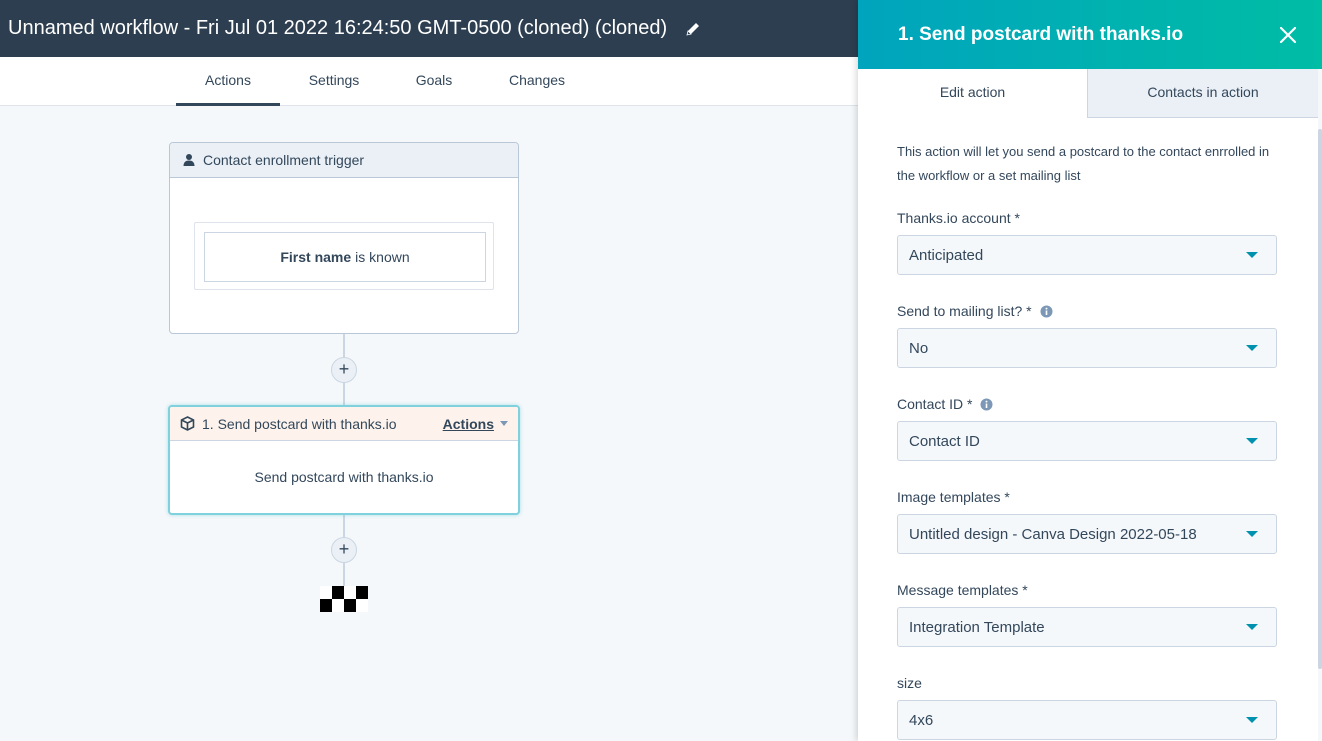 This screenshot has height=741, width=1322. I want to click on finish-flag-icon, so click(344, 599).